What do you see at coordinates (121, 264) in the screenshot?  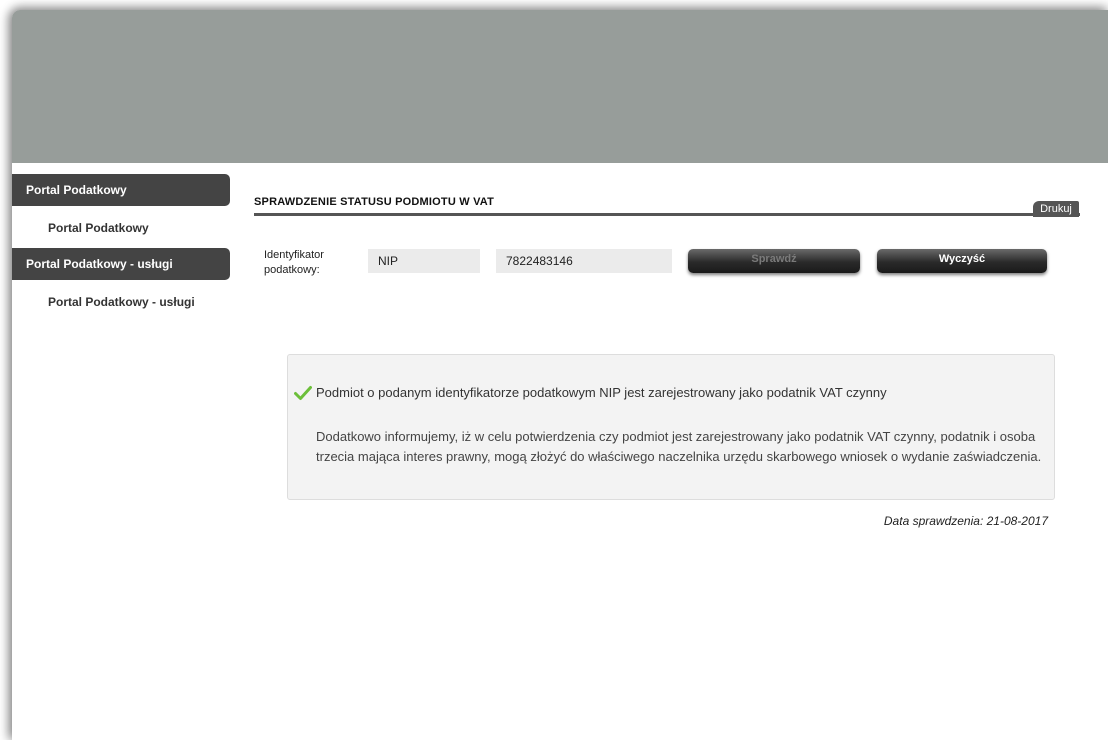 I see `sidebar-header-services: Portal Podatkowy - usługi` at bounding box center [121, 264].